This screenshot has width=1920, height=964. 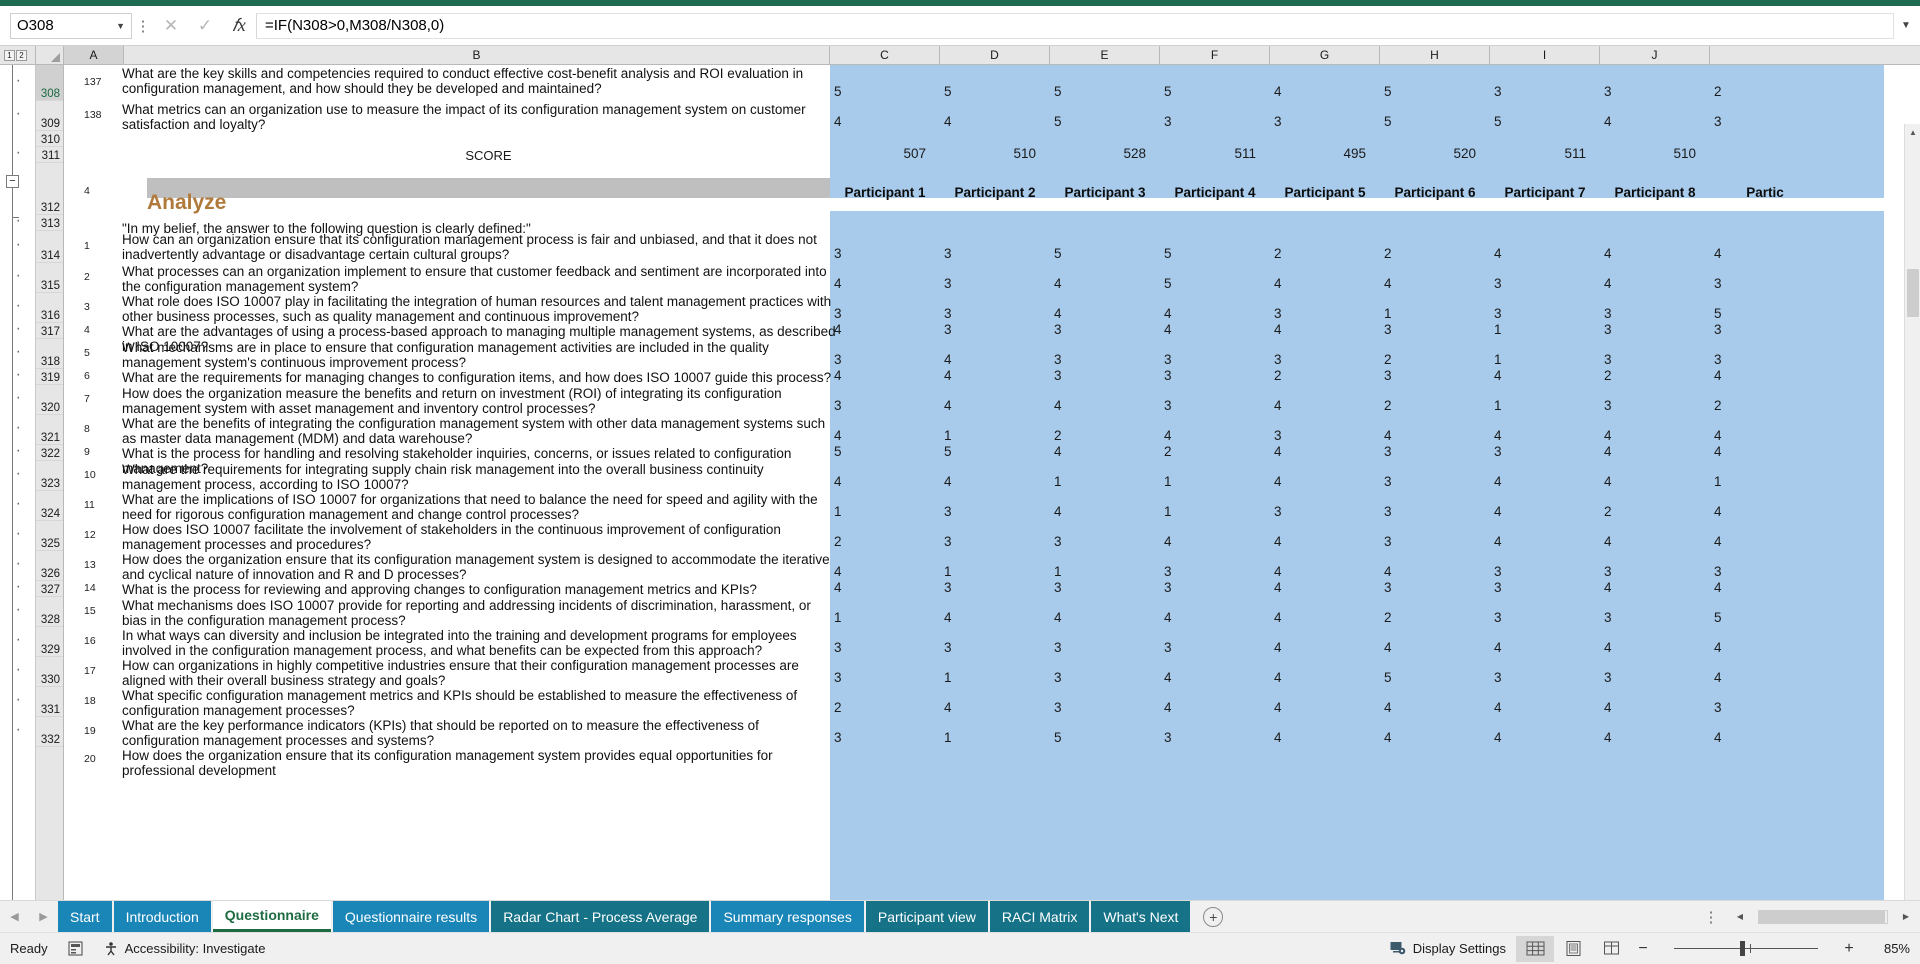 I want to click on data-cell: 507, so click(x=878, y=153).